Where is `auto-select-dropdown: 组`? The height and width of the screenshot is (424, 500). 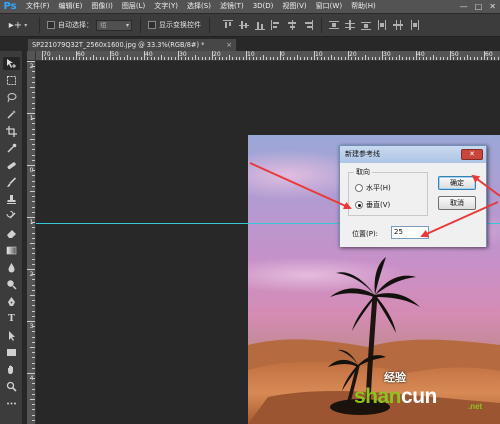 auto-select-dropdown: 组 is located at coordinates (114, 25).